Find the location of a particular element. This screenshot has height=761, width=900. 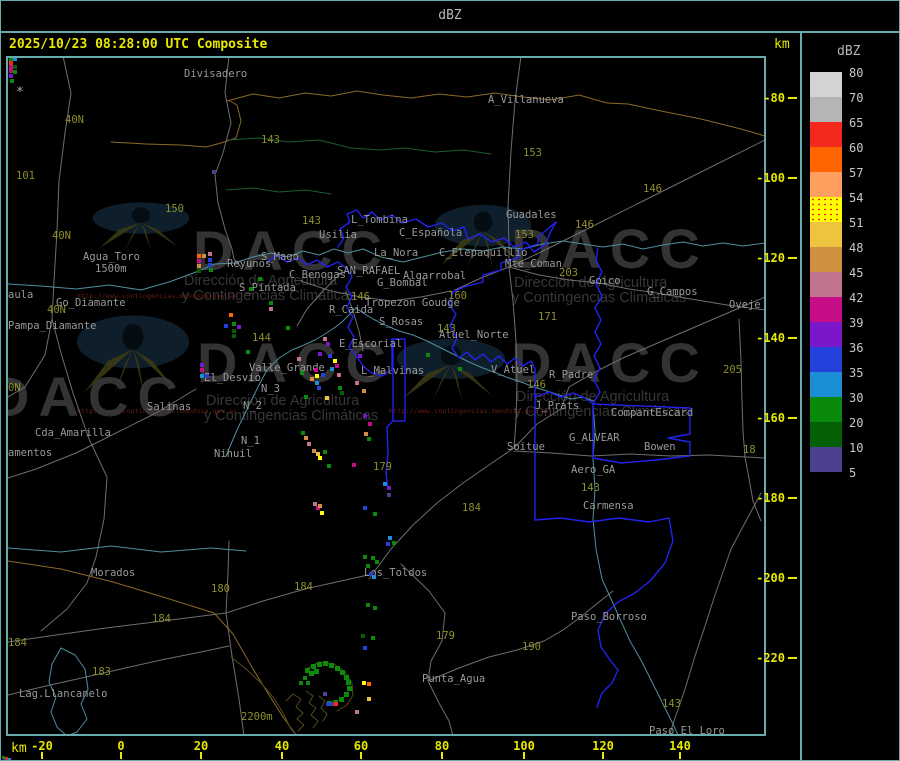

legend-value-label: 39 is located at coordinates (856, 323).